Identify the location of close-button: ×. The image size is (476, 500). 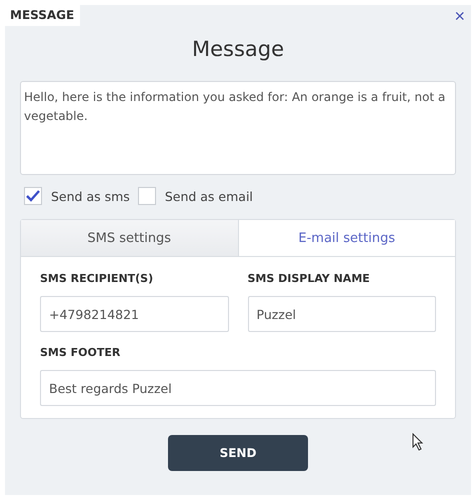
(459, 16).